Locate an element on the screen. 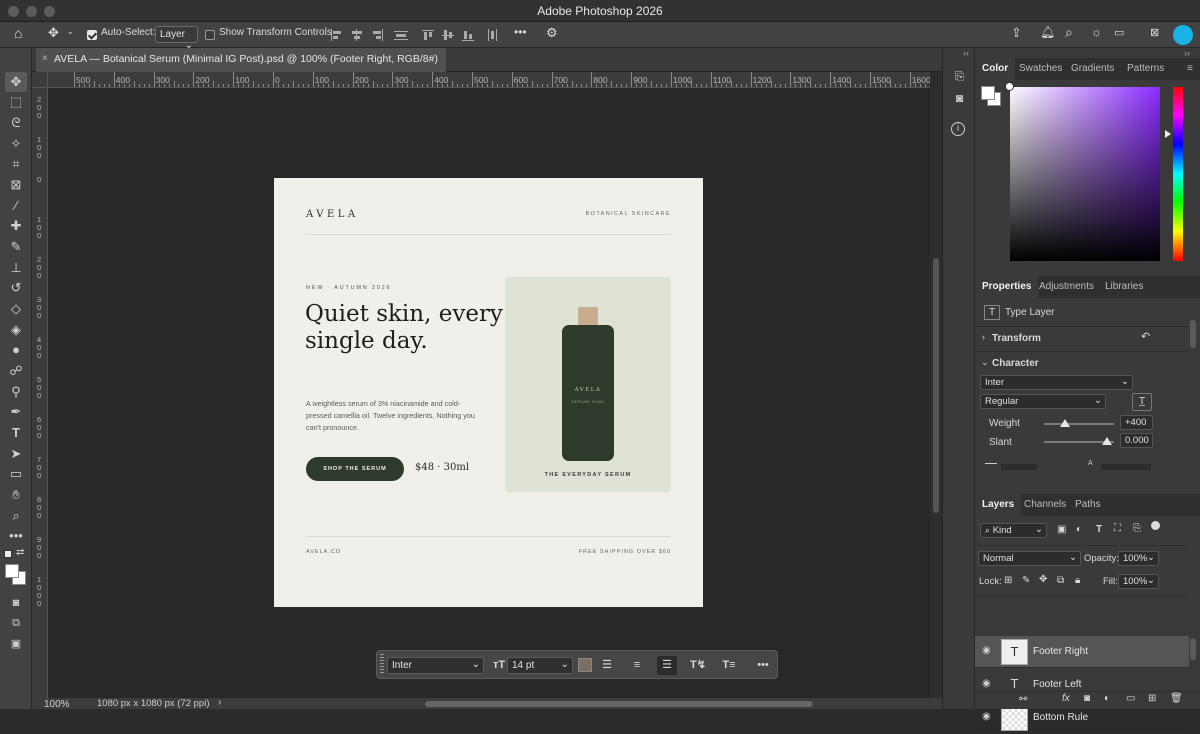 Image resolution: width=1200 pixels, height=734 pixels. gear-icon: ⚙ is located at coordinates (552, 33).